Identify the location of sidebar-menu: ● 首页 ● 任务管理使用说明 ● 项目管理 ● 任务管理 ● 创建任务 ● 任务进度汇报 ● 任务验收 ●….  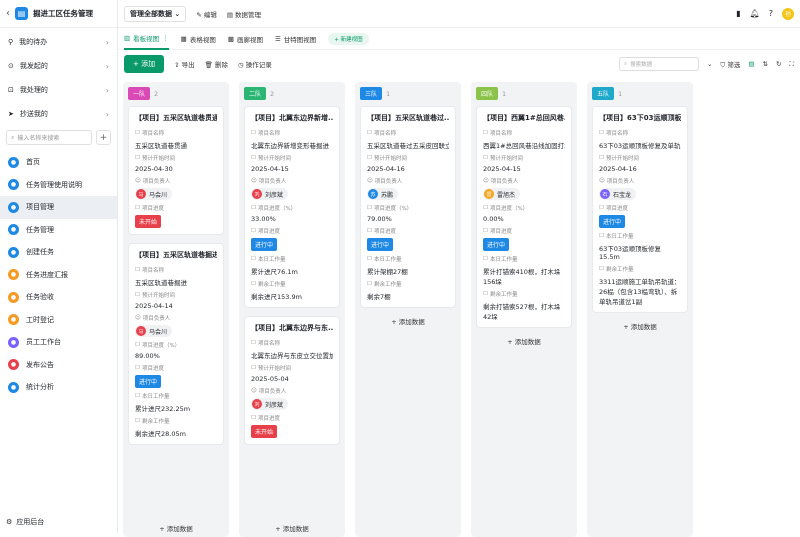
(58, 275).